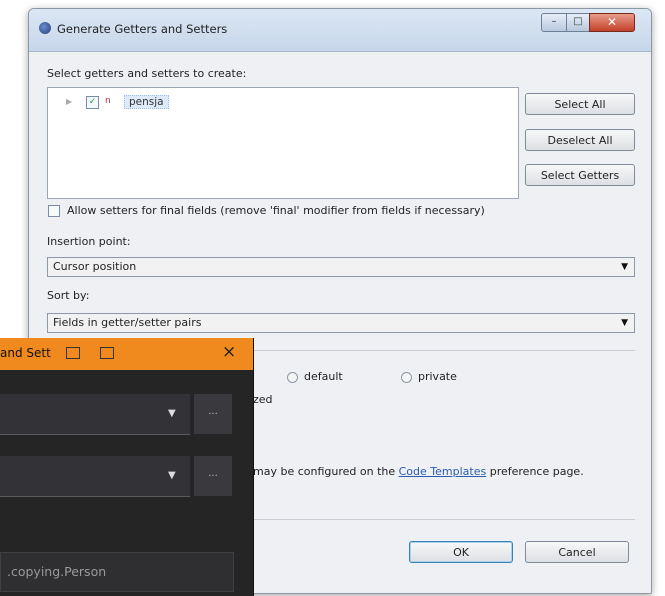 Image resolution: width=665 pixels, height=596 pixels. Describe the element at coordinates (92, 102) in the screenshot. I see `field-checkbox: ✓` at that location.